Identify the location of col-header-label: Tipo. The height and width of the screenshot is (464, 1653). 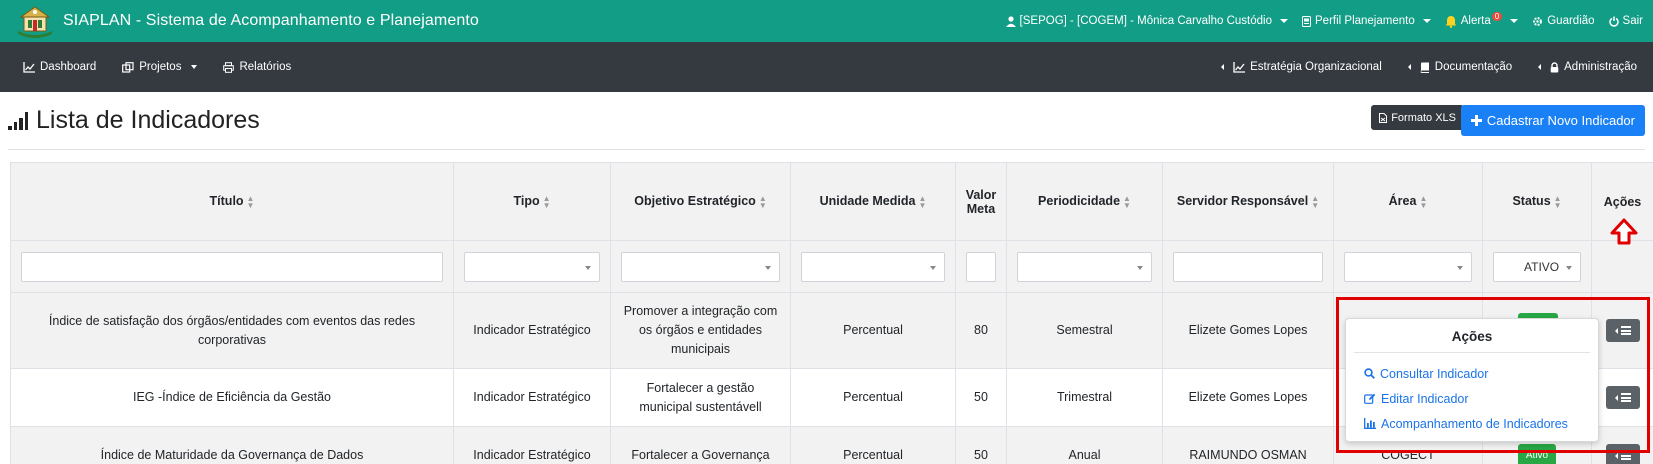
(526, 201).